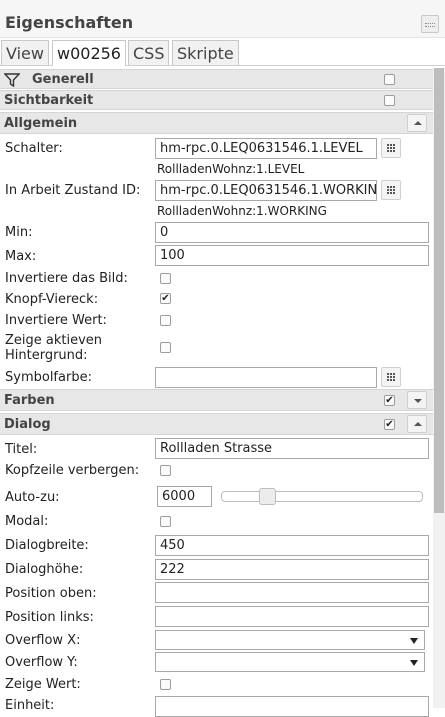 The height and width of the screenshot is (717, 445). I want to click on chevron-down-icon, so click(418, 401).